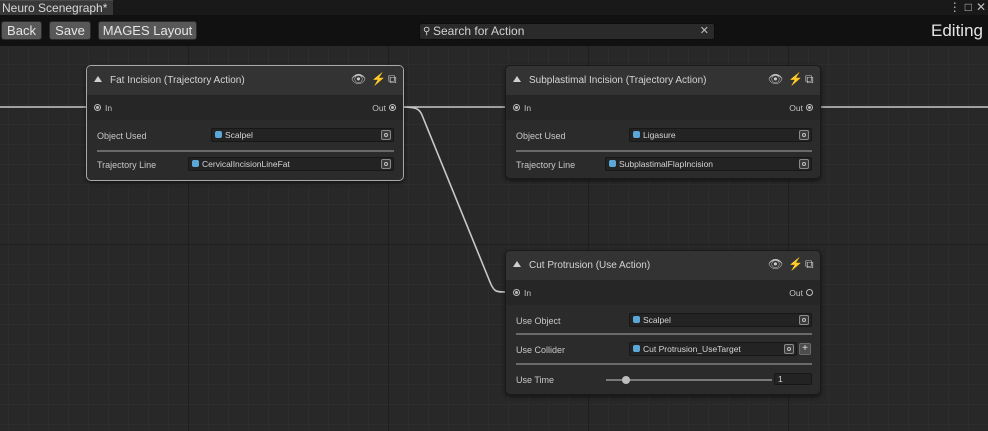 This screenshot has height=431, width=988. Describe the element at coordinates (625, 380) in the screenshot. I see `use-time-slider-thumb` at that location.